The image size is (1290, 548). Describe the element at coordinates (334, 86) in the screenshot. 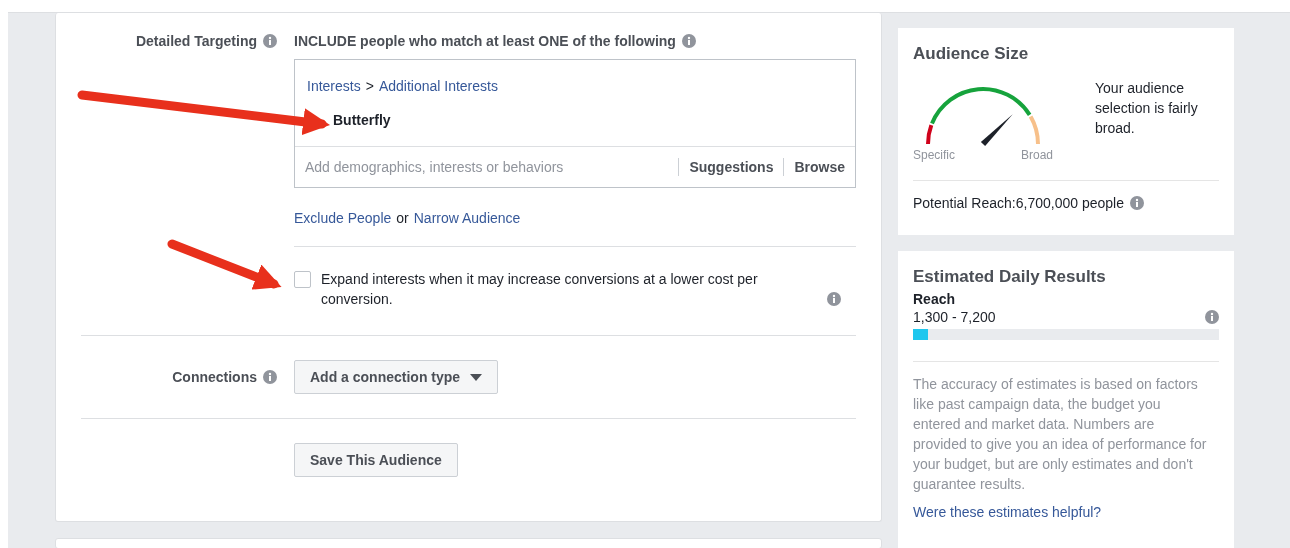

I see `breadcrumb-link: Interests` at that location.